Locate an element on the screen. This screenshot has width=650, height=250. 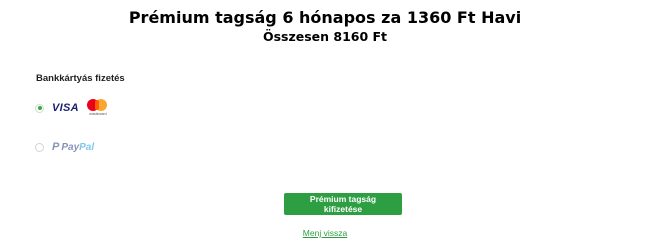
payment-option-card: VISA mastercard is located at coordinates (73, 108).